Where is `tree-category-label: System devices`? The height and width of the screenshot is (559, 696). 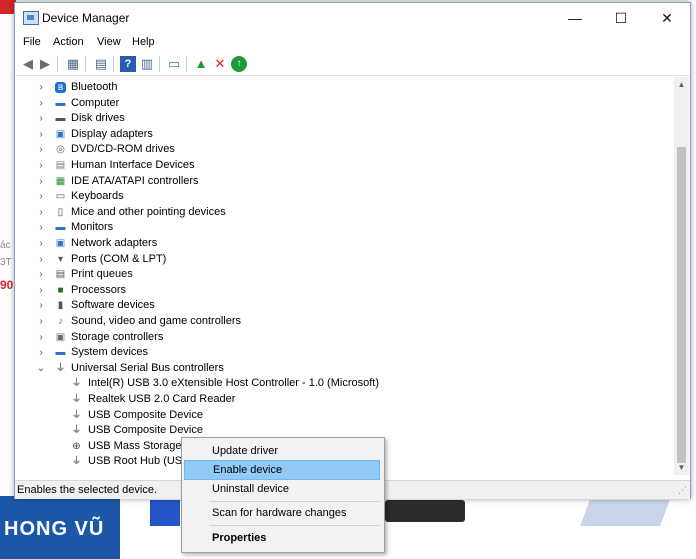
tree-category-label: System devices is located at coordinates (110, 352).